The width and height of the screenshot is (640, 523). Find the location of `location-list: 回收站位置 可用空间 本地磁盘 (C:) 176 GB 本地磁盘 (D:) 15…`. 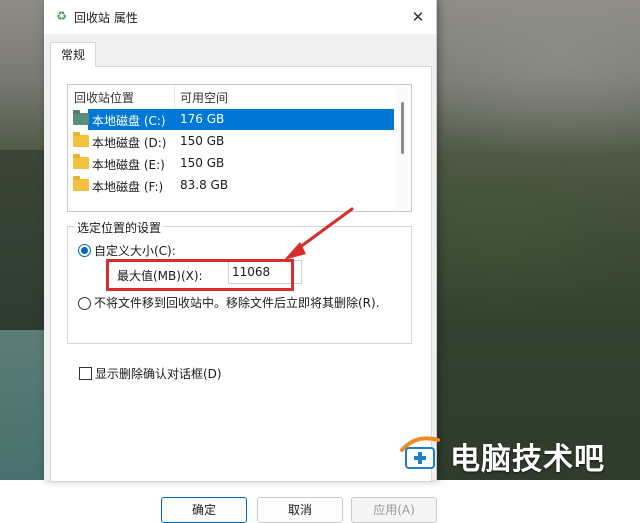

location-list: 回收站位置 可用空间 本地磁盘 (C:) 176 GB 本地磁盘 (D:) 15… is located at coordinates (239, 148).